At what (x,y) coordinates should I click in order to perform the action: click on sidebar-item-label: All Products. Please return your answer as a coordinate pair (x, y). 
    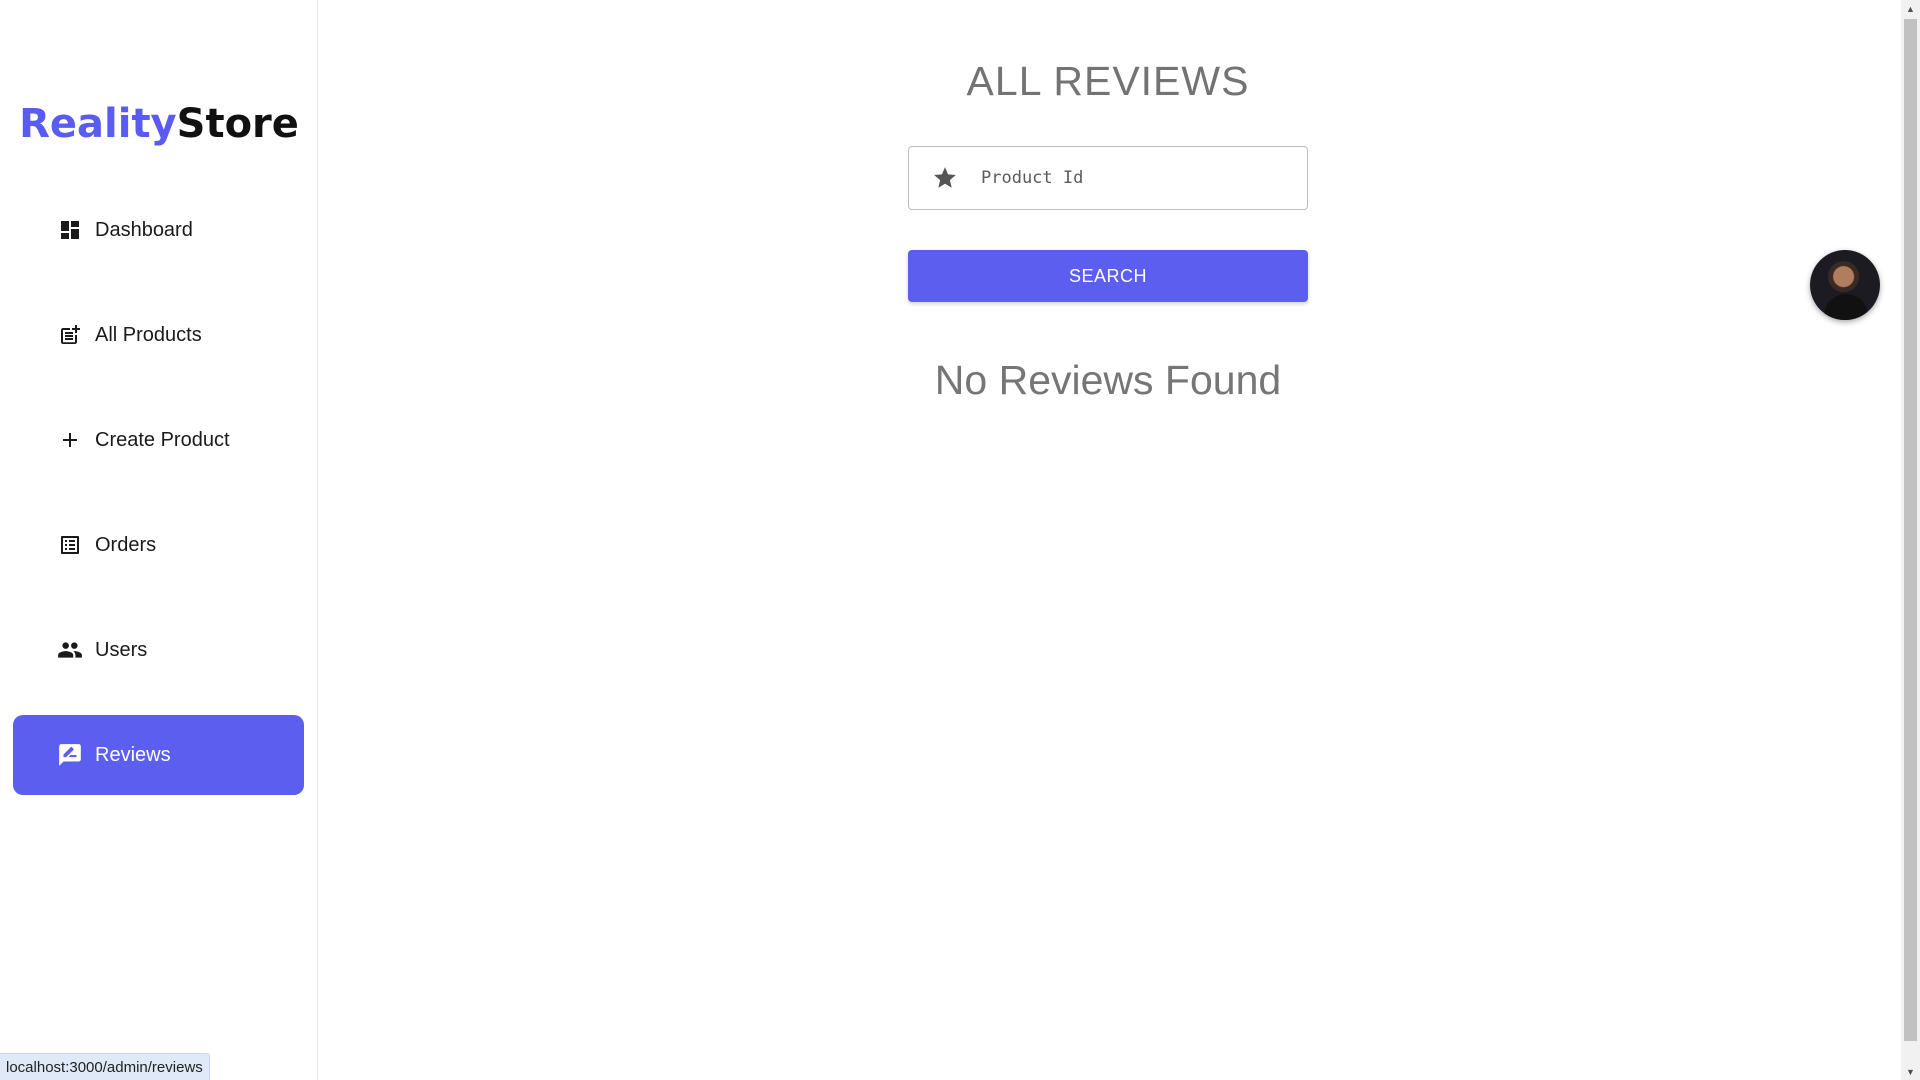
    Looking at the image, I should click on (148, 334).